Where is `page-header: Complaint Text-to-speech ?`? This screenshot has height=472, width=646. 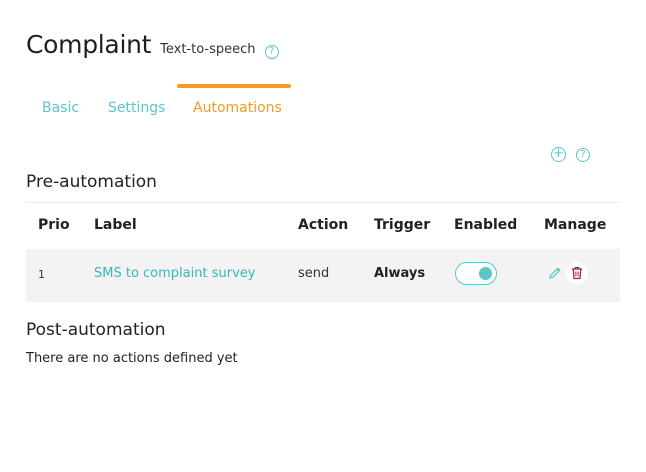
page-header: Complaint Text-to-speech ? is located at coordinates (152, 44).